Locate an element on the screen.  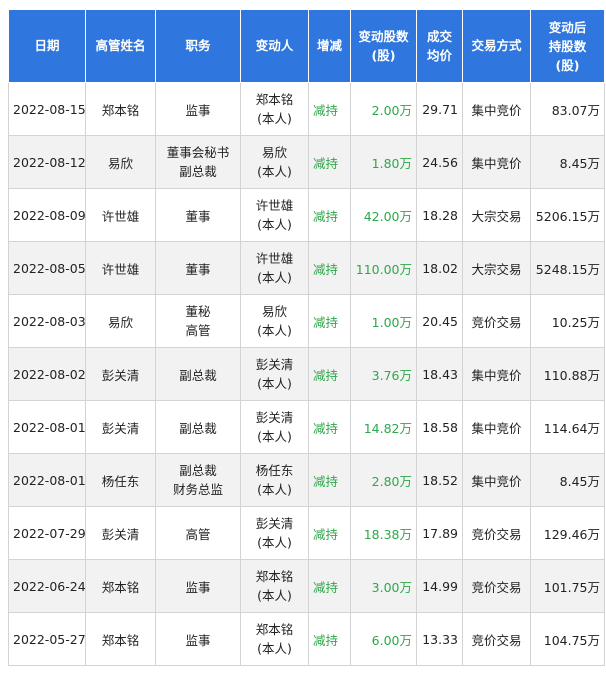
cell-shares-changed: 2.00万 is located at coordinates (383, 109).